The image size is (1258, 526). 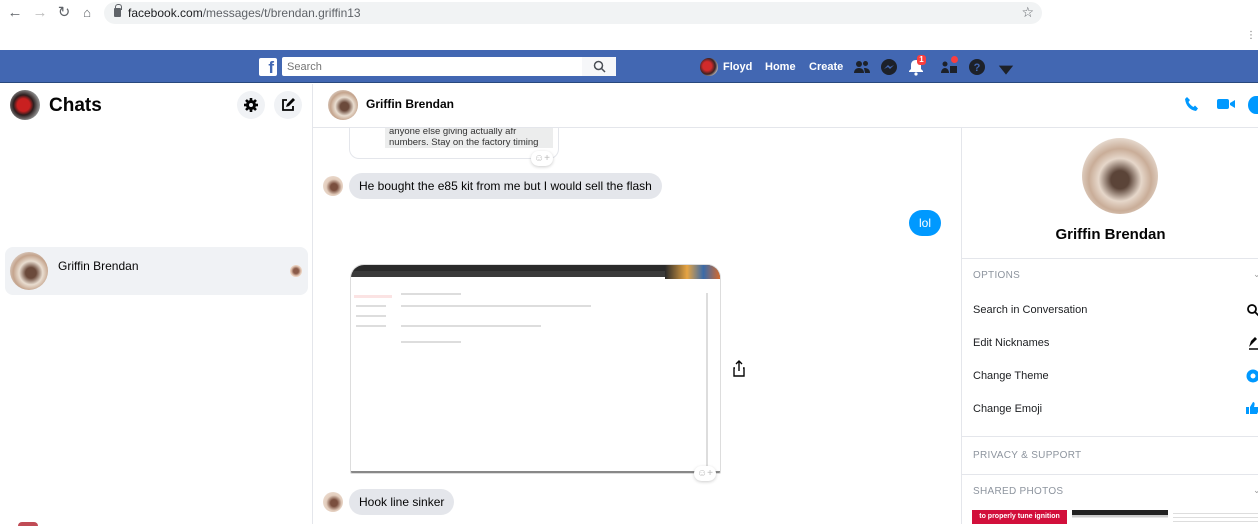 What do you see at coordinates (401, 502) in the screenshot?
I see `message-bubble: Hook line sinker` at bounding box center [401, 502].